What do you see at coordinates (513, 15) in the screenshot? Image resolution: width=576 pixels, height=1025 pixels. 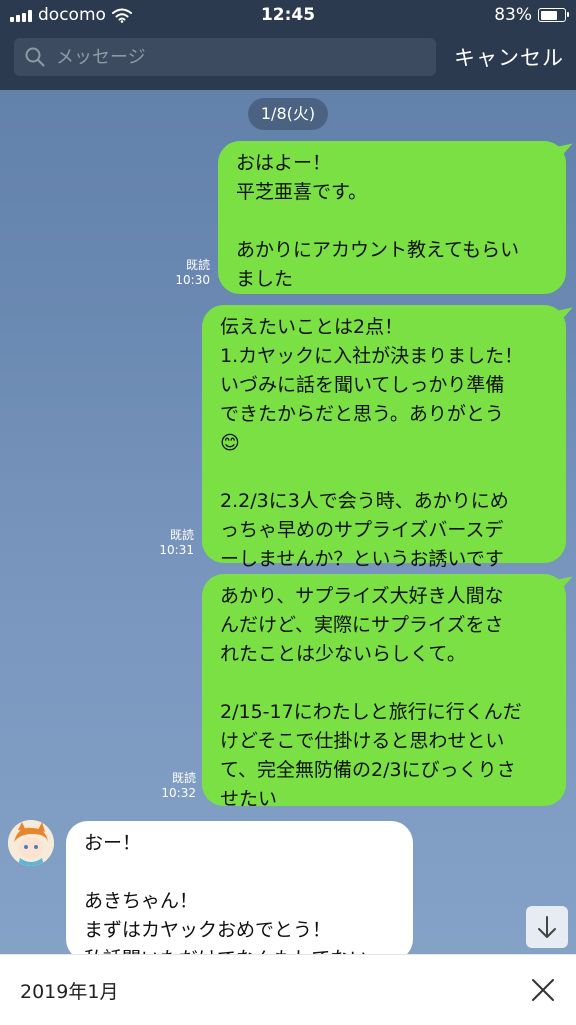 I see `battery-percent: 83%` at bounding box center [513, 15].